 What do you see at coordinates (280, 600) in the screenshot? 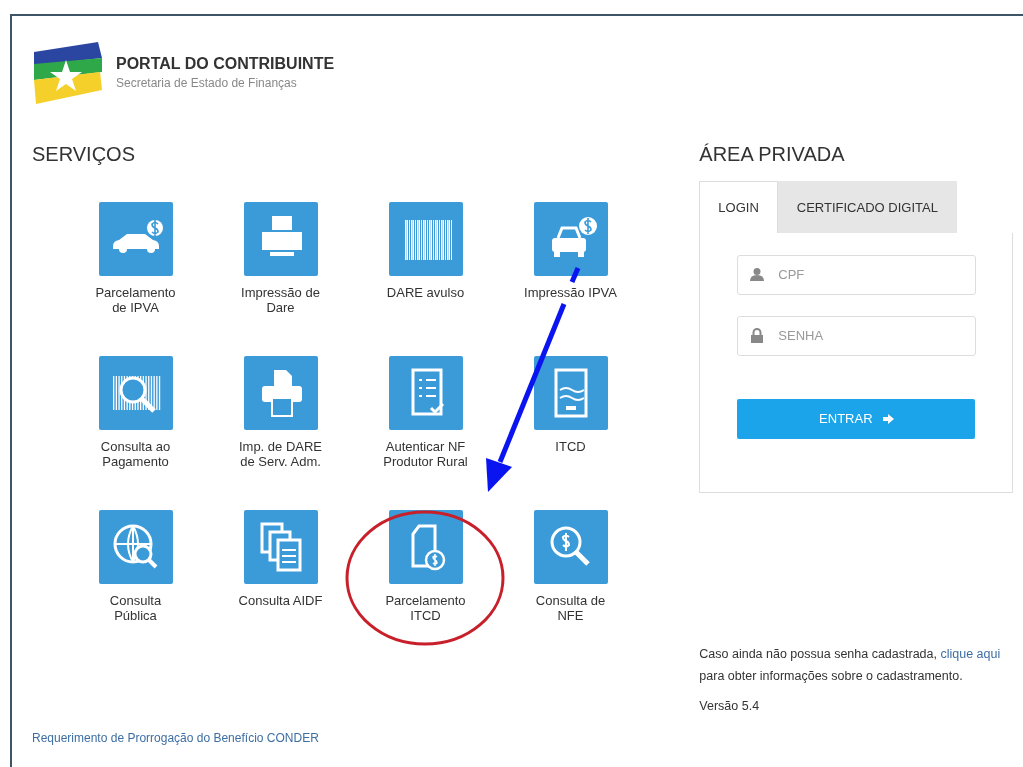
I see `service-link: Consulta AIDF` at bounding box center [280, 600].